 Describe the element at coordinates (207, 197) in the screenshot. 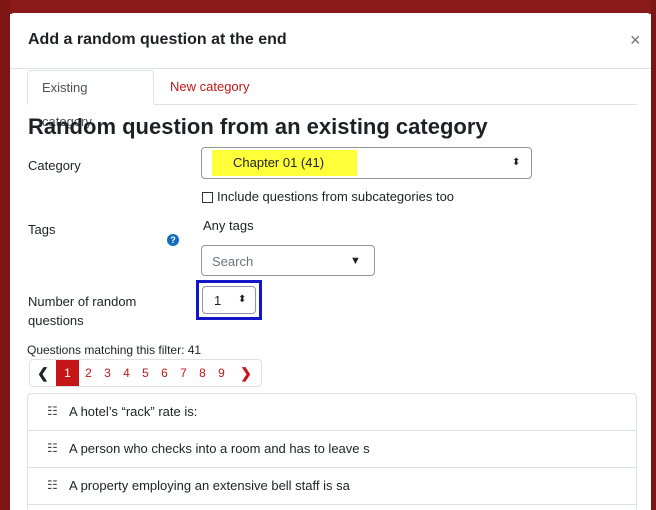

I see `checkbox-box` at that location.